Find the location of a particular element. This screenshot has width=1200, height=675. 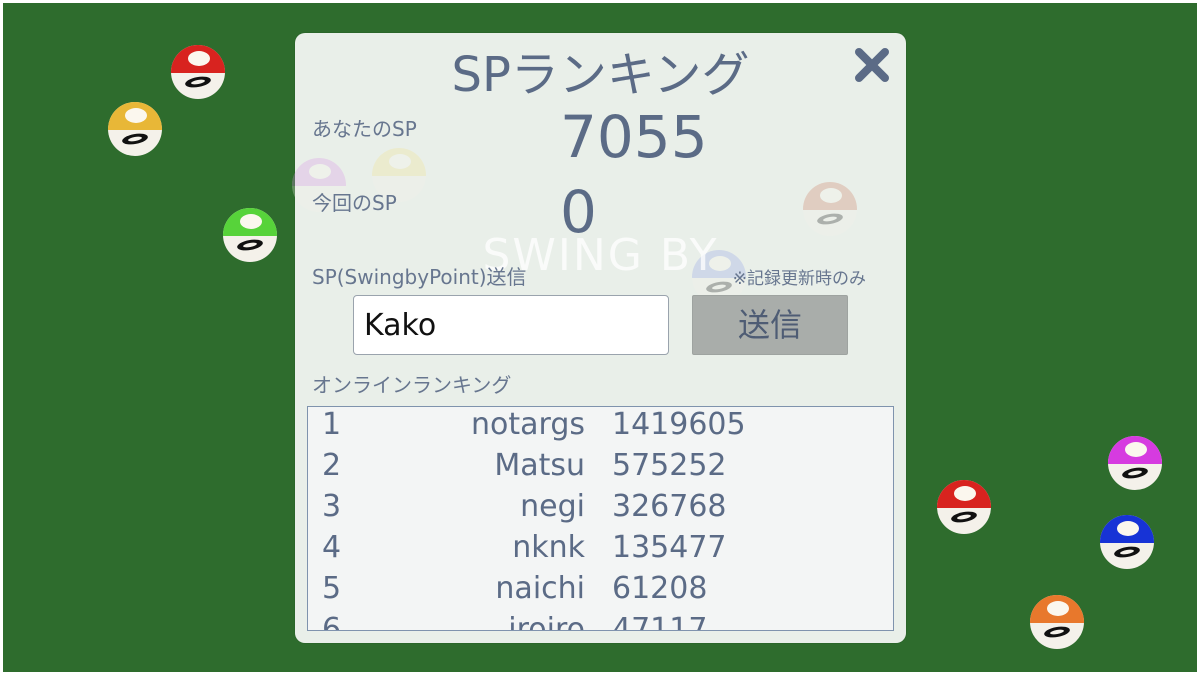

rank-player-name: nknk is located at coordinates (548, 547).